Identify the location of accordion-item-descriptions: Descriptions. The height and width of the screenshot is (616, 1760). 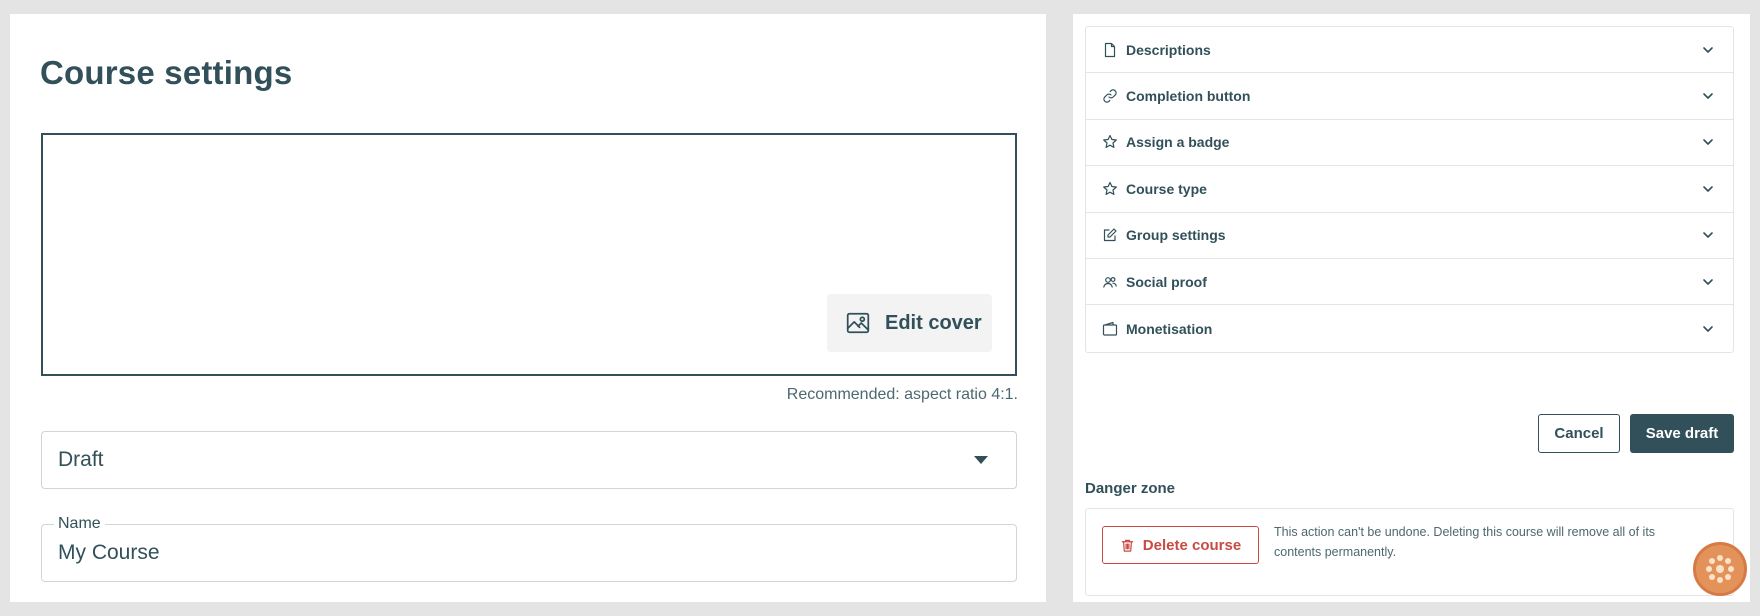
(1409, 50).